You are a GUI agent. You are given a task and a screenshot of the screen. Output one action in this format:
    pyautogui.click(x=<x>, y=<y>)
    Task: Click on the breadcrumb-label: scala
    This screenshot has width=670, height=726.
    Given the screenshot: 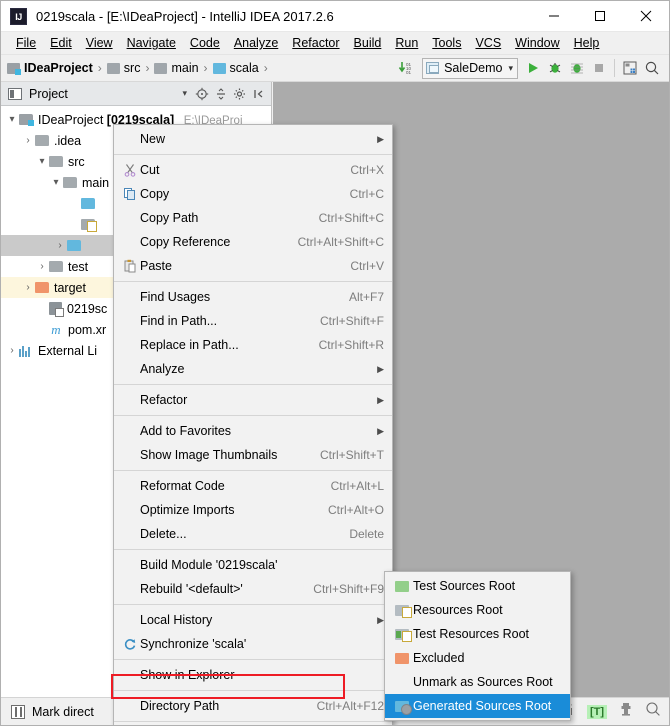 What is the action you would take?
    pyautogui.click(x=244, y=68)
    